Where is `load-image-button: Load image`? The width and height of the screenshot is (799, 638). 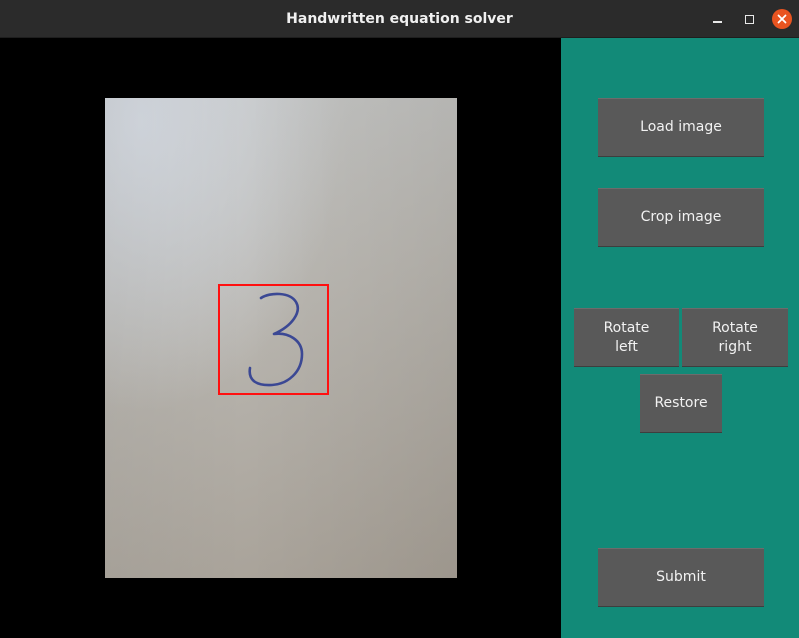
load-image-button: Load image is located at coordinates (681, 127).